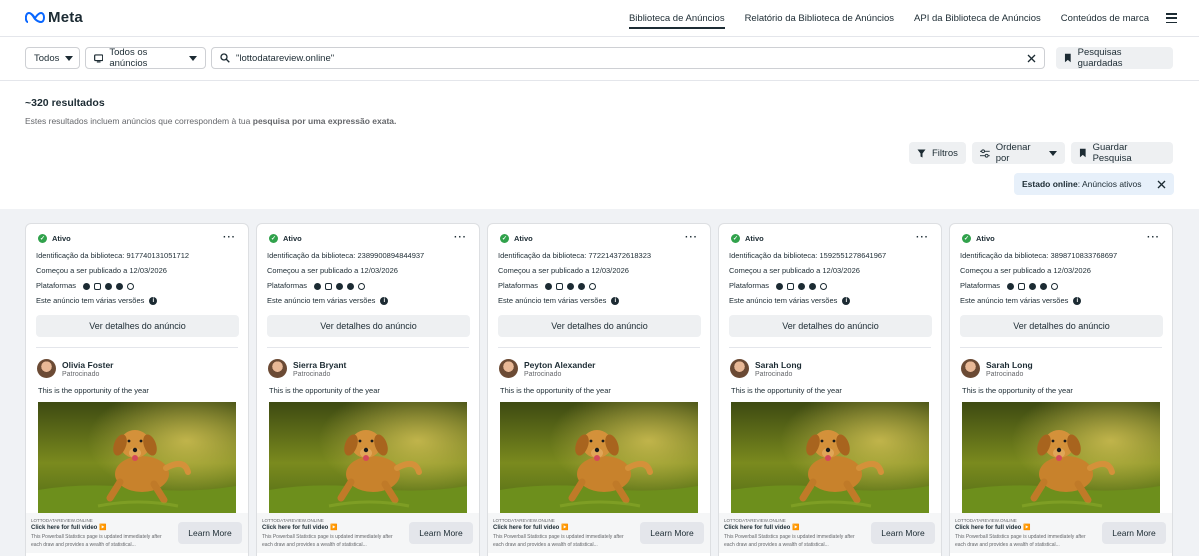 Image resolution: width=1199 pixels, height=556 pixels. I want to click on ad-type-dropdown: Todos os anúncios, so click(145, 58).